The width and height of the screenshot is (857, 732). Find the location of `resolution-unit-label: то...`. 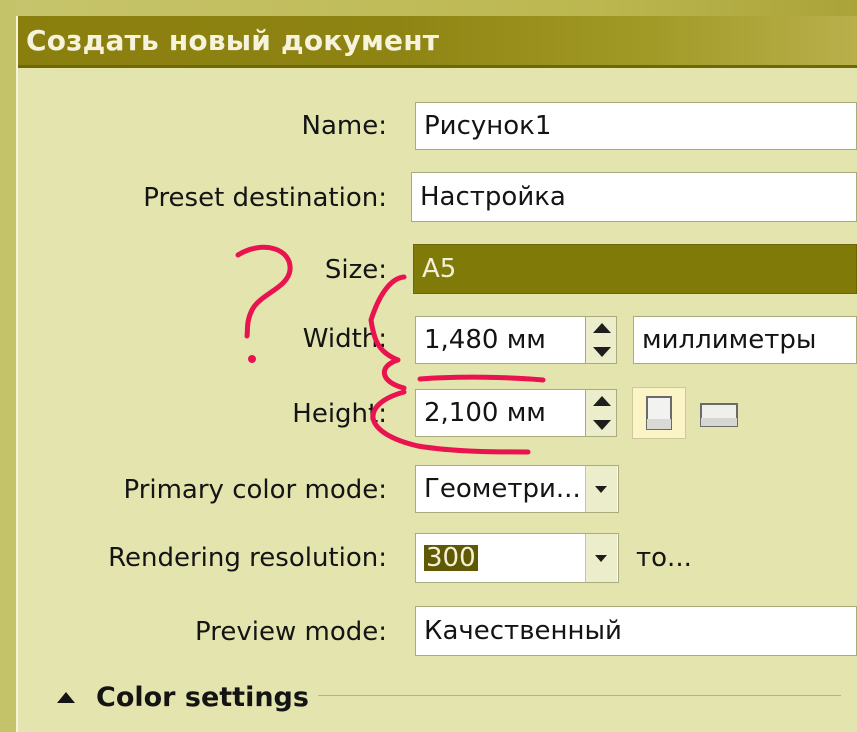

resolution-unit-label: то... is located at coordinates (664, 558).